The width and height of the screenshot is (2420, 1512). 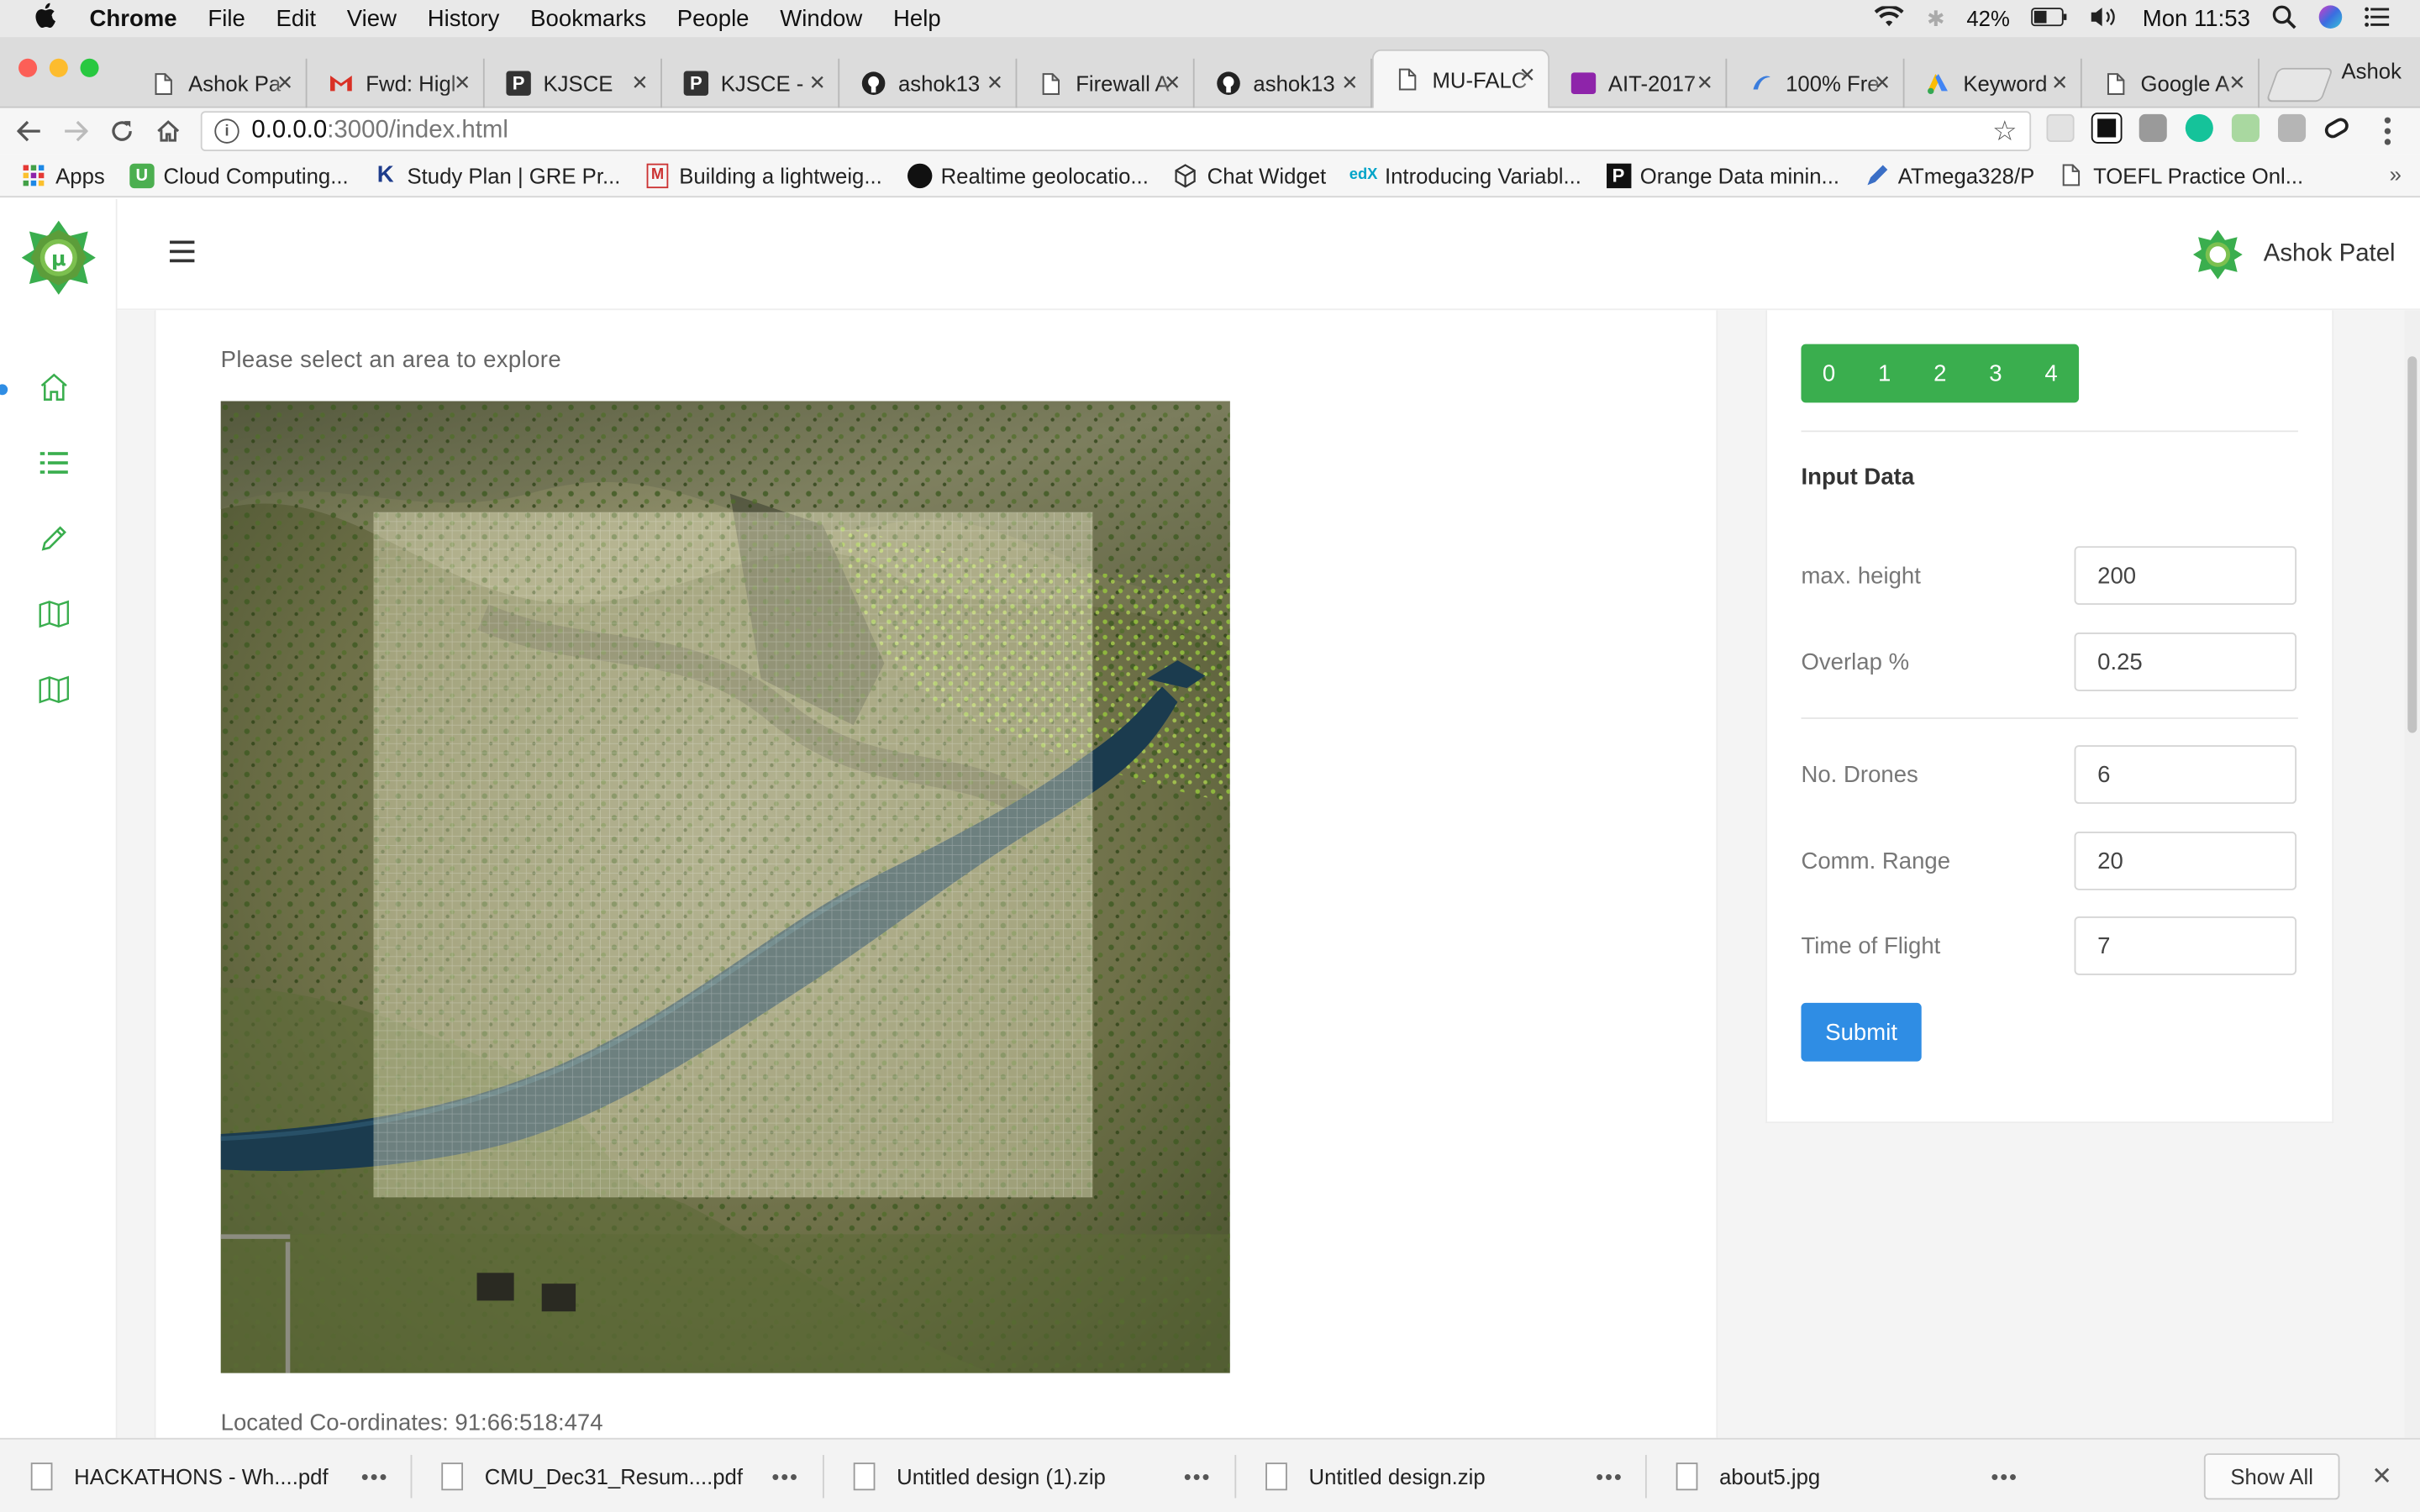 I want to click on list-nav-icon, so click(x=54, y=463).